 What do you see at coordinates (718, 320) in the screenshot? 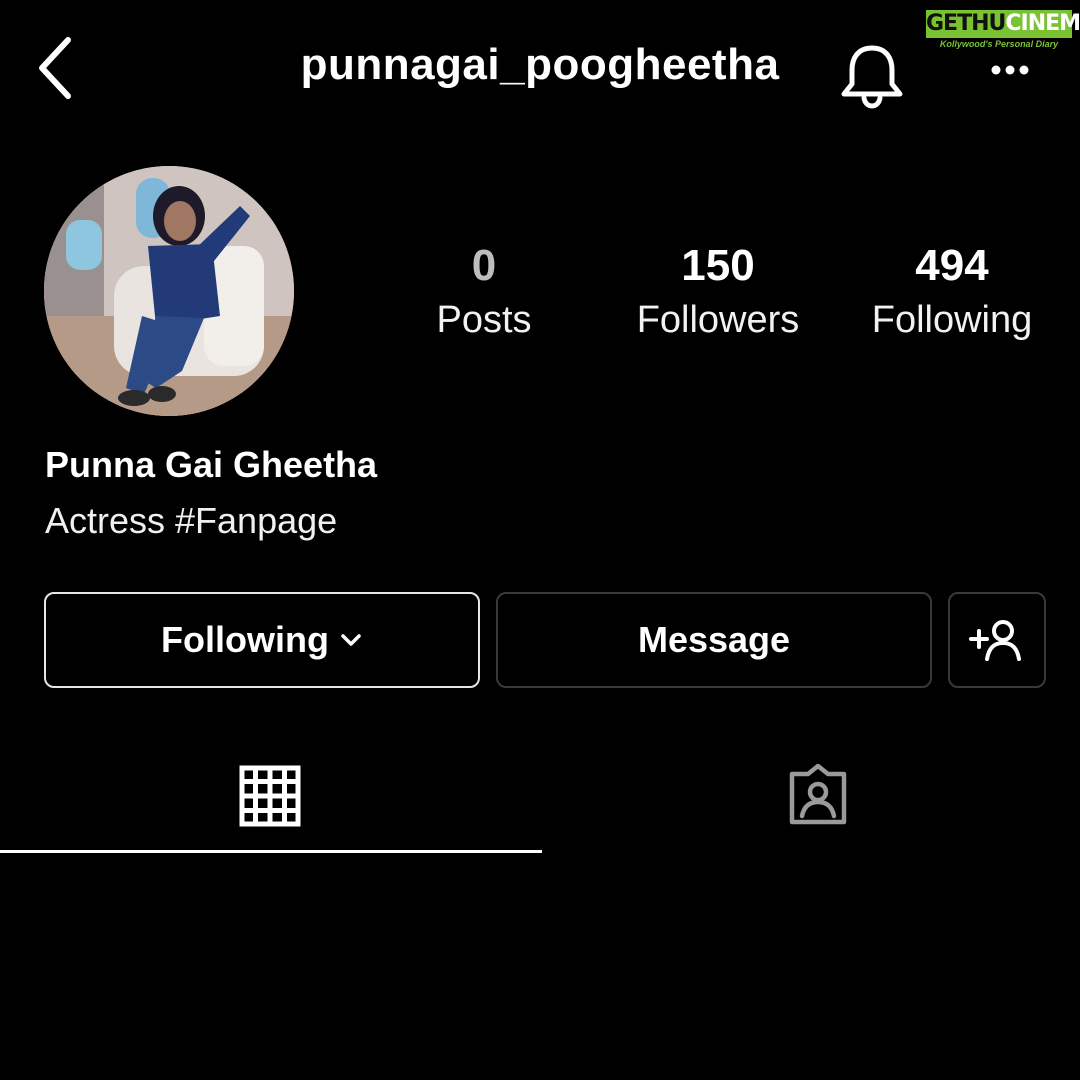
I see `stat-followers-label: Followers` at bounding box center [718, 320].